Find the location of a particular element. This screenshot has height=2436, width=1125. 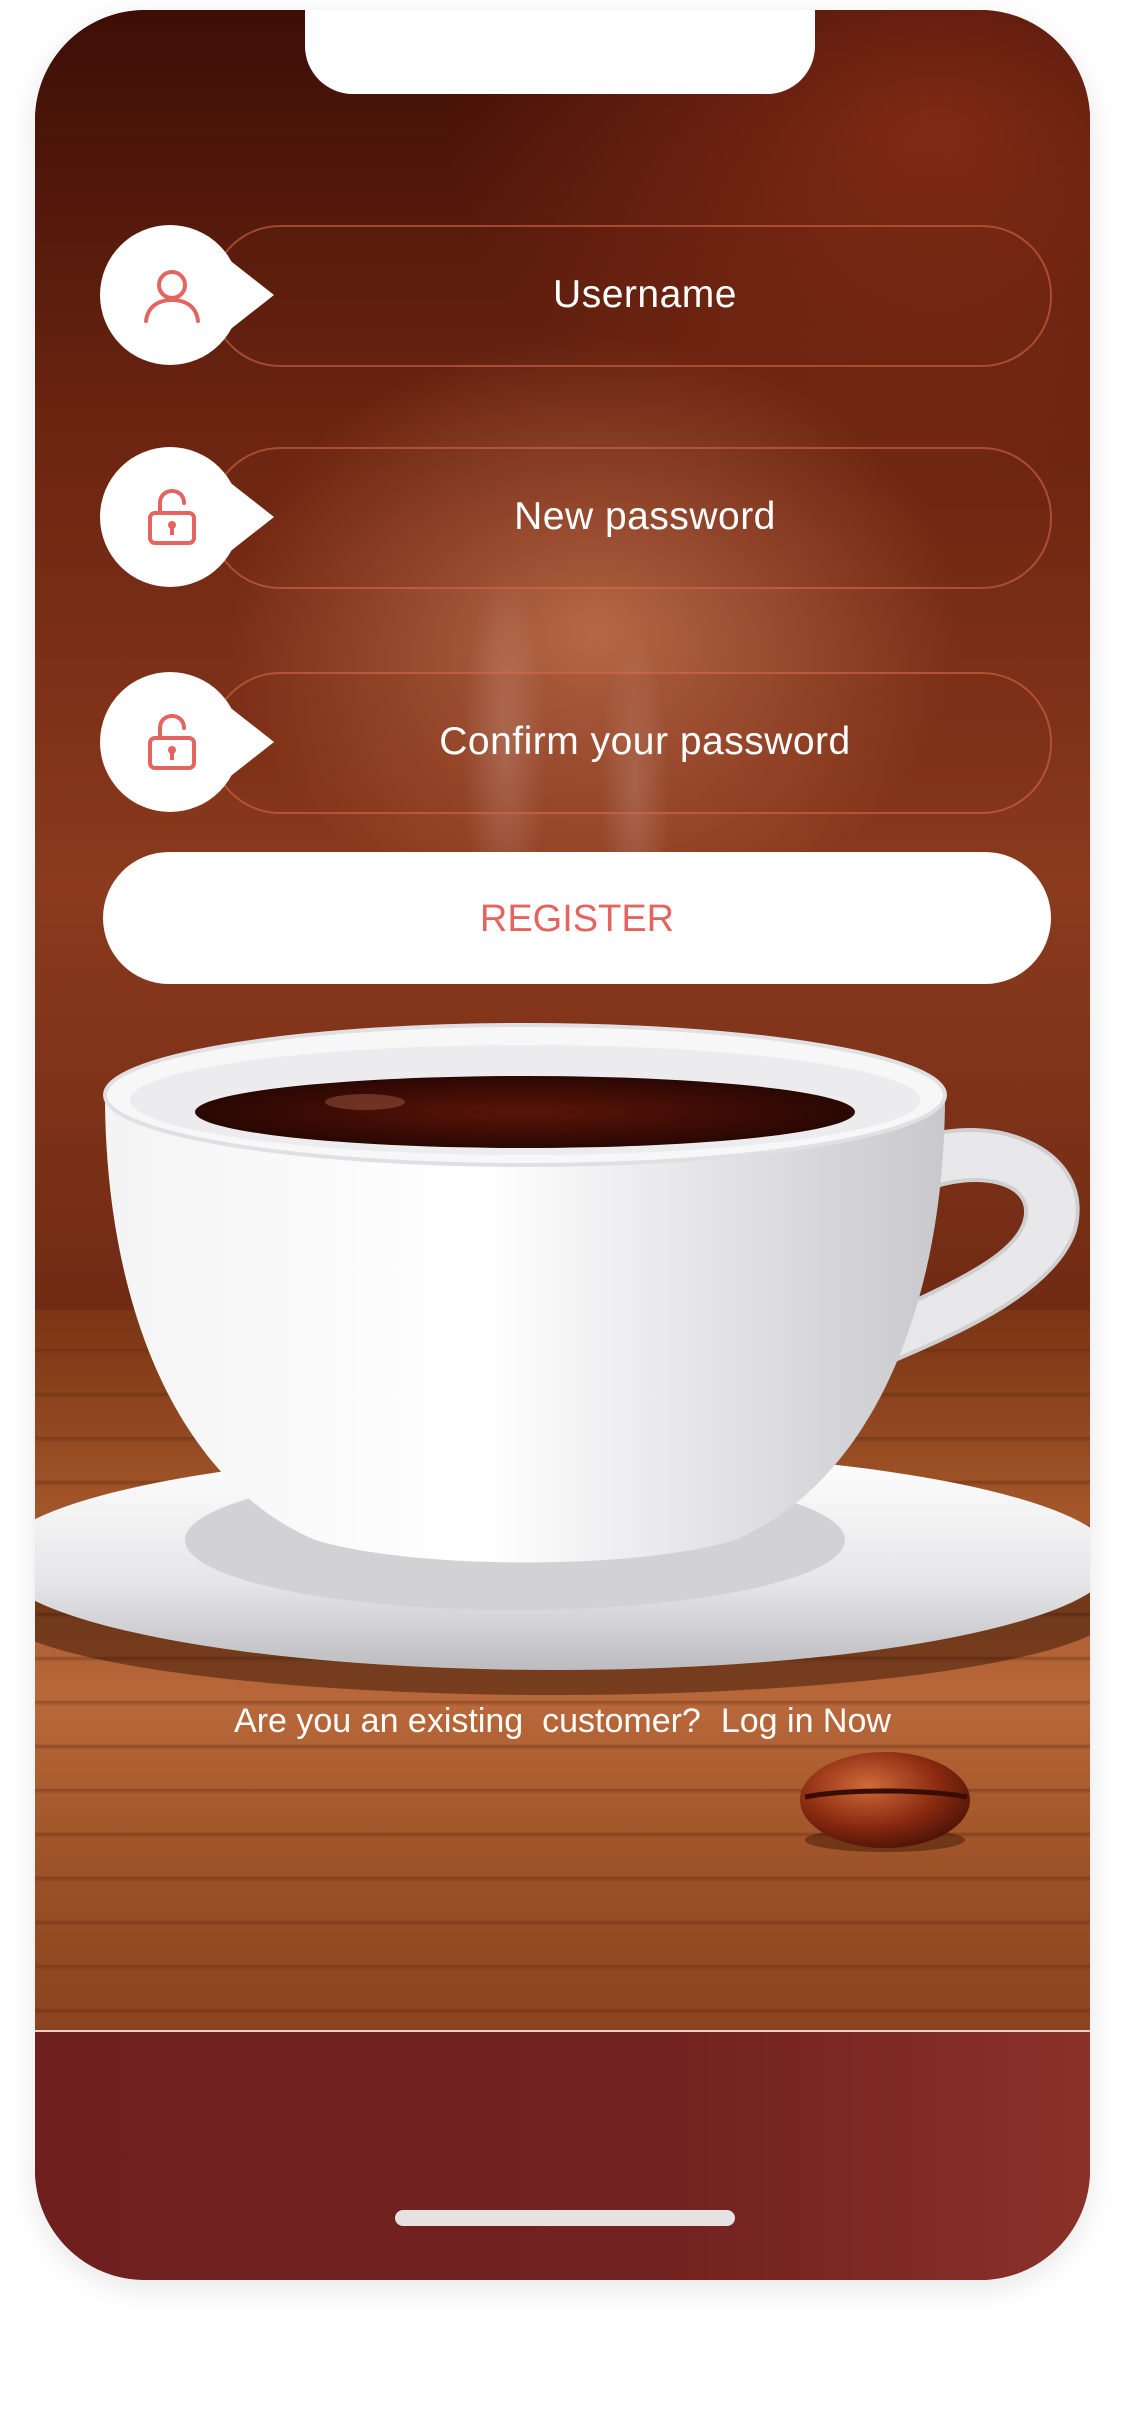

confirm-password-field: Confirm your password is located at coordinates (576, 743).